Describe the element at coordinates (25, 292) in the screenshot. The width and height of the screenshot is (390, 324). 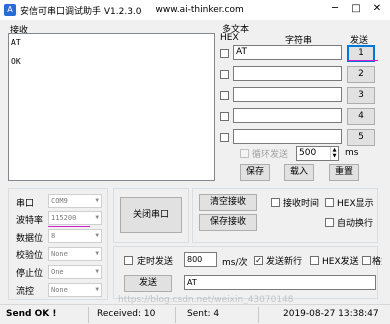
I see `flow-control-label: 流控` at that location.